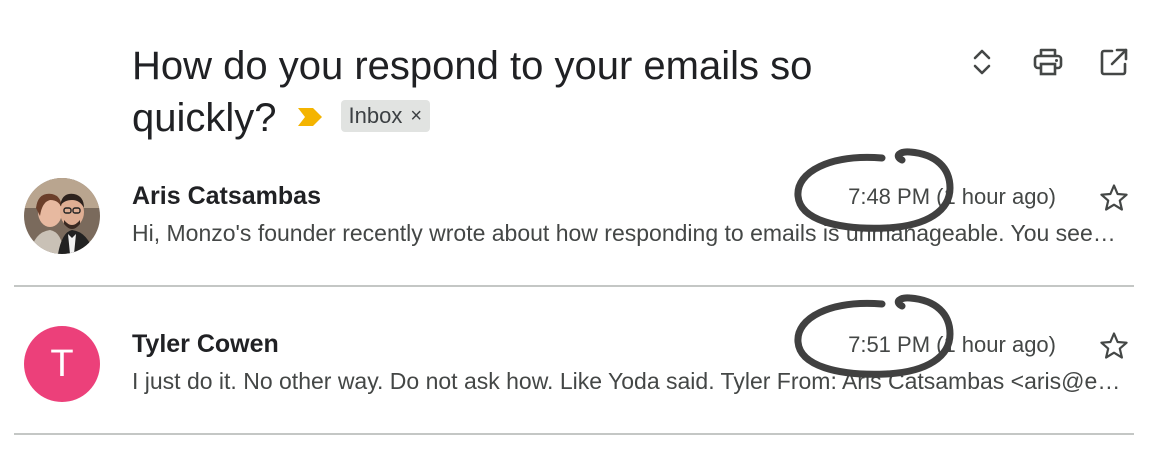 The height and width of the screenshot is (460, 1168). What do you see at coordinates (310, 117) in the screenshot?
I see `importance-marker-icon` at bounding box center [310, 117].